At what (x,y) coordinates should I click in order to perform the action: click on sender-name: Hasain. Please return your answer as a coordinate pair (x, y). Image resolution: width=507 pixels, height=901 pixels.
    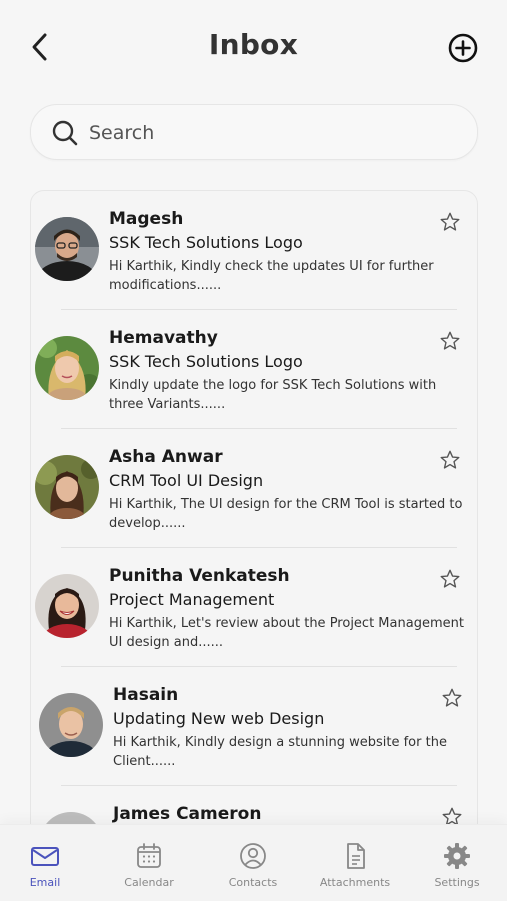
    Looking at the image, I should click on (146, 695).